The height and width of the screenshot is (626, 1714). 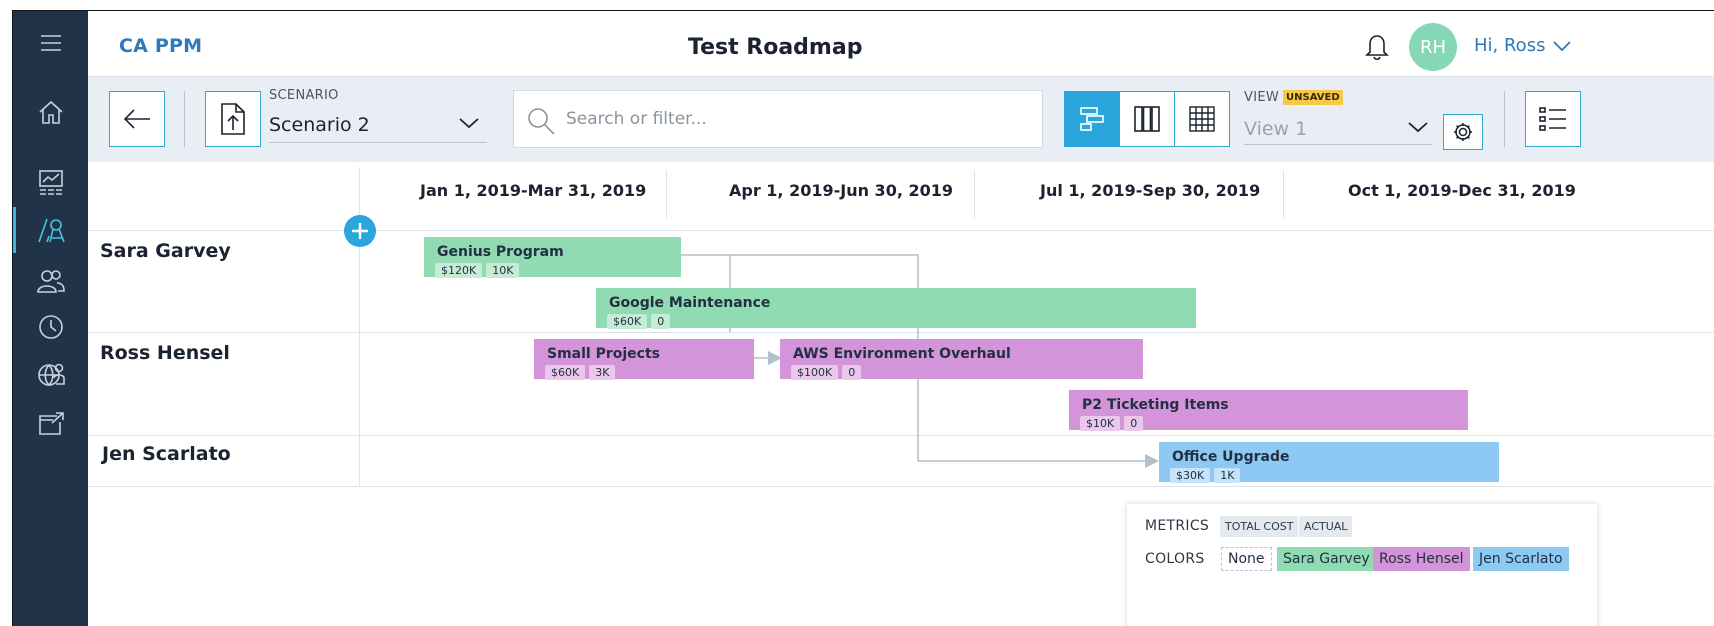 I want to click on external-link-icon, so click(x=51, y=423).